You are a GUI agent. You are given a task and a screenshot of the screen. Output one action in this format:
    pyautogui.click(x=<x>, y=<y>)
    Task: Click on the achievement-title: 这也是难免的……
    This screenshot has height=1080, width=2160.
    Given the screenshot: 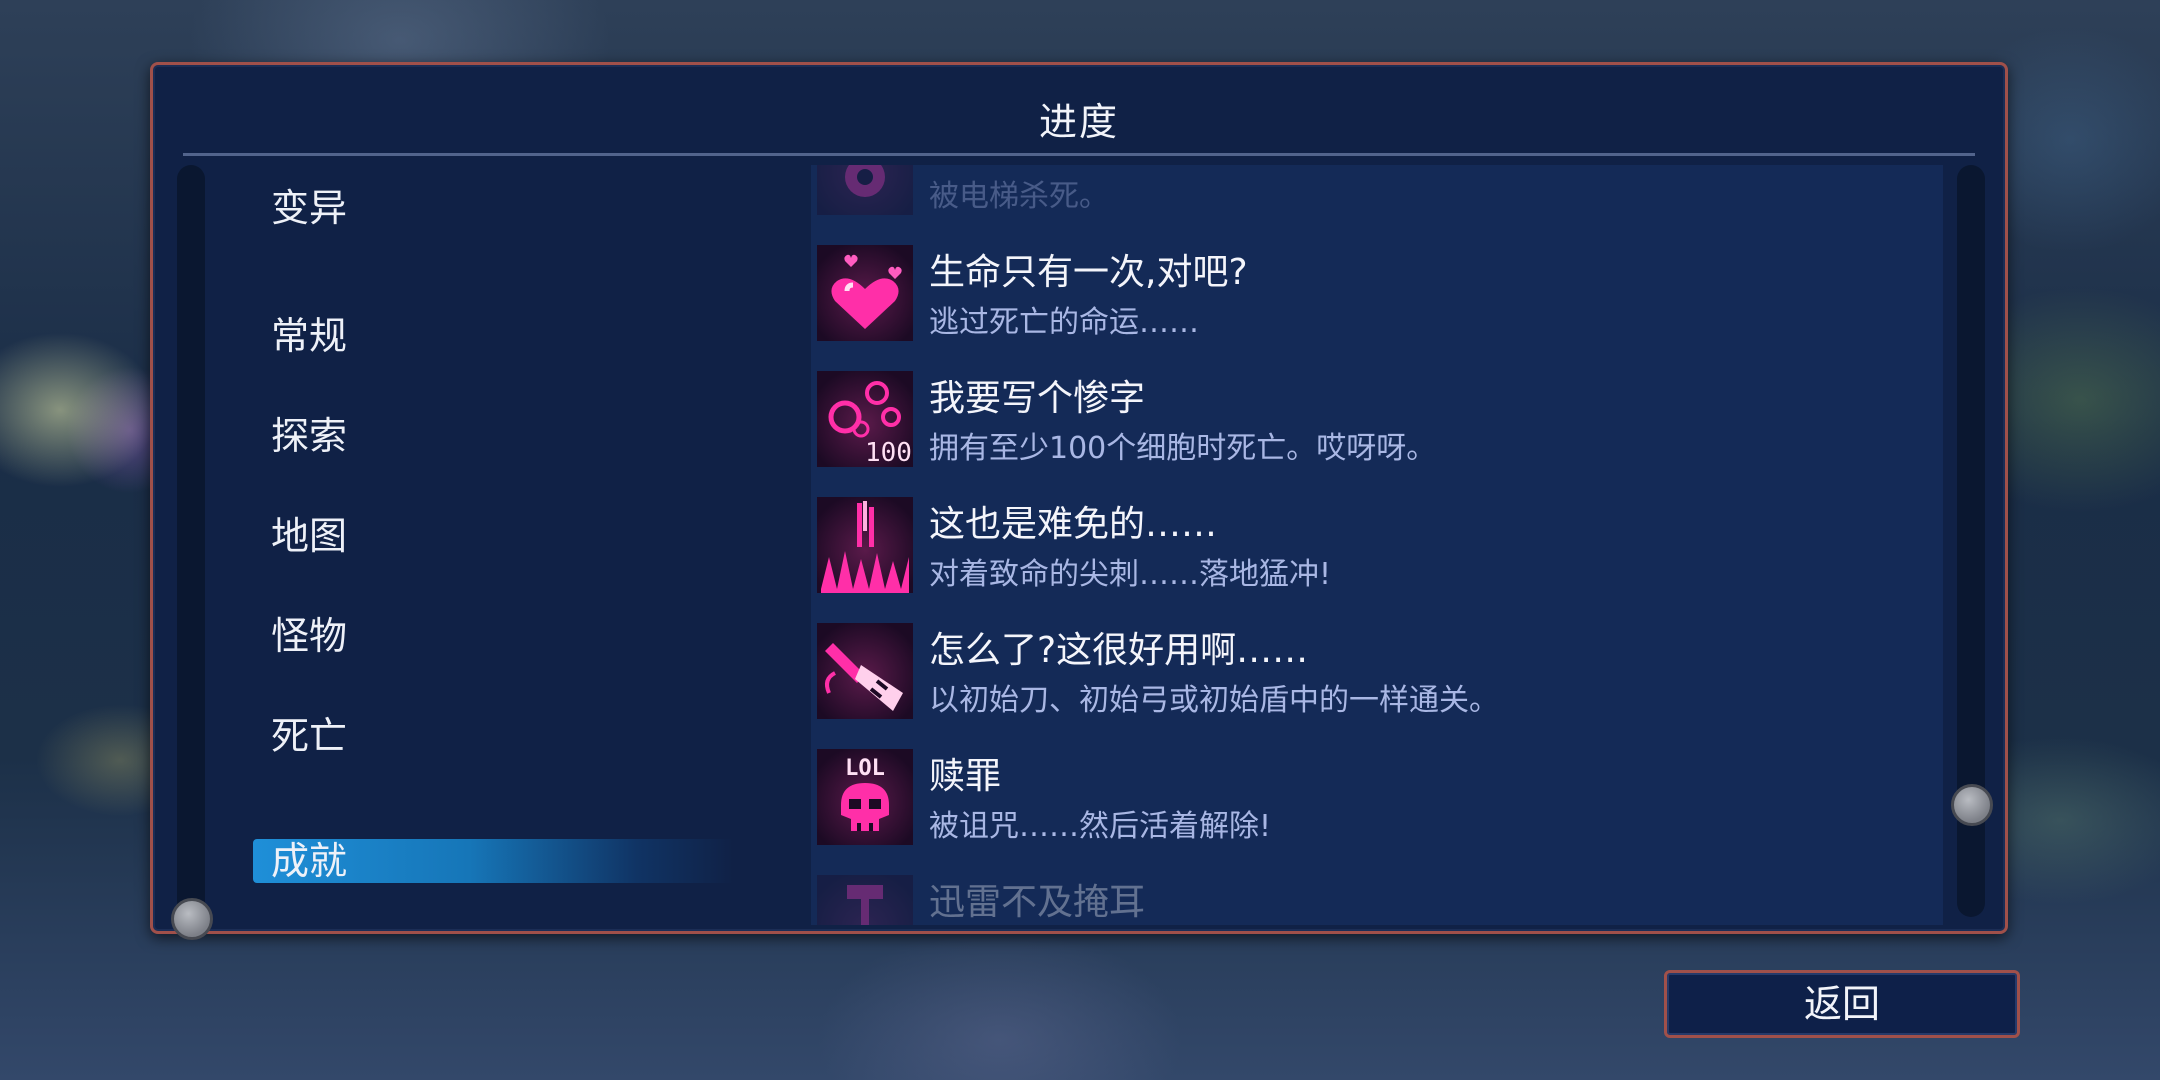 What is the action you would take?
    pyautogui.click(x=1073, y=524)
    